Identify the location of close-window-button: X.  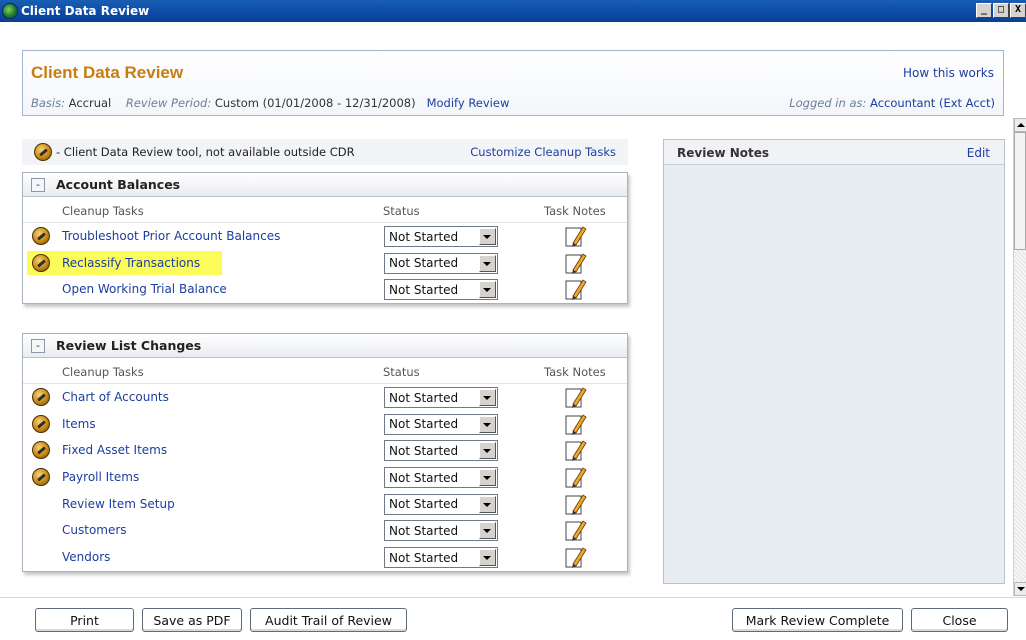
(1018, 10).